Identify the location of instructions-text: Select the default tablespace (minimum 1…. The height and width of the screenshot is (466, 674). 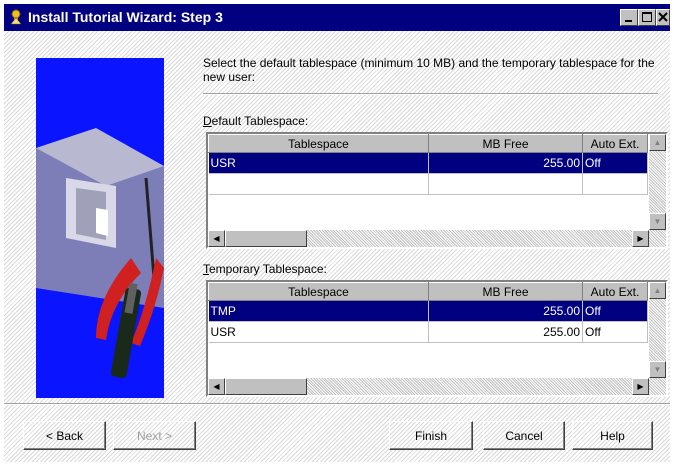
(429, 70).